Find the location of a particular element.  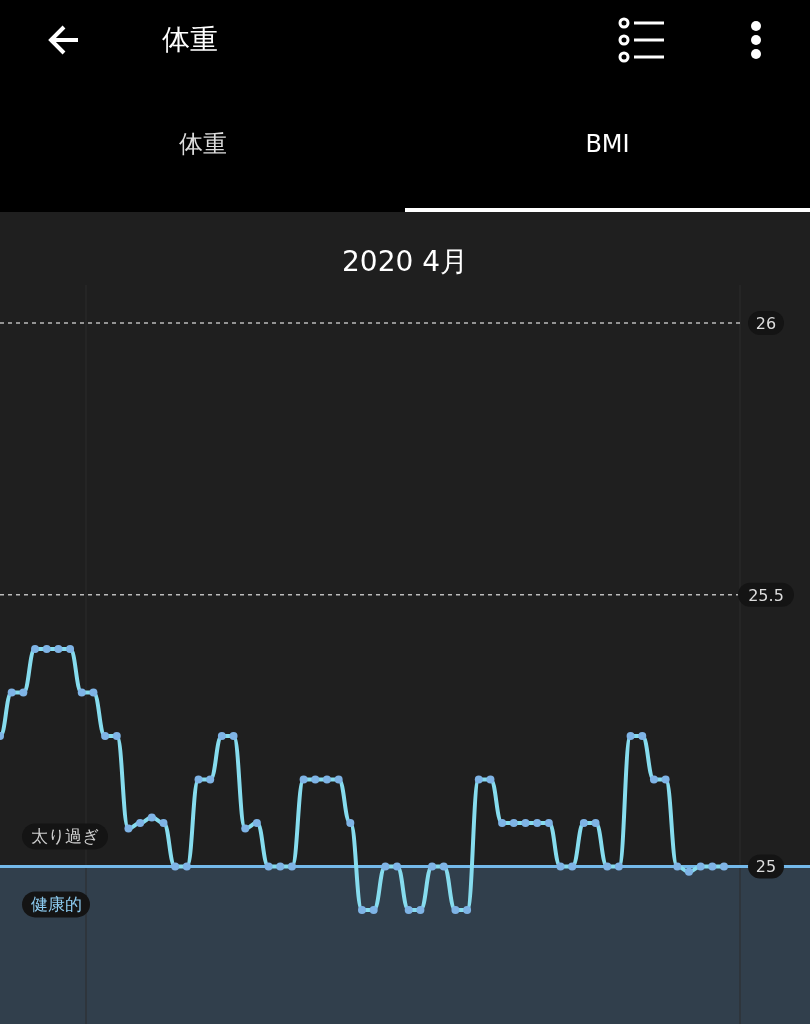

axis-tick-label: 26 is located at coordinates (766, 323).